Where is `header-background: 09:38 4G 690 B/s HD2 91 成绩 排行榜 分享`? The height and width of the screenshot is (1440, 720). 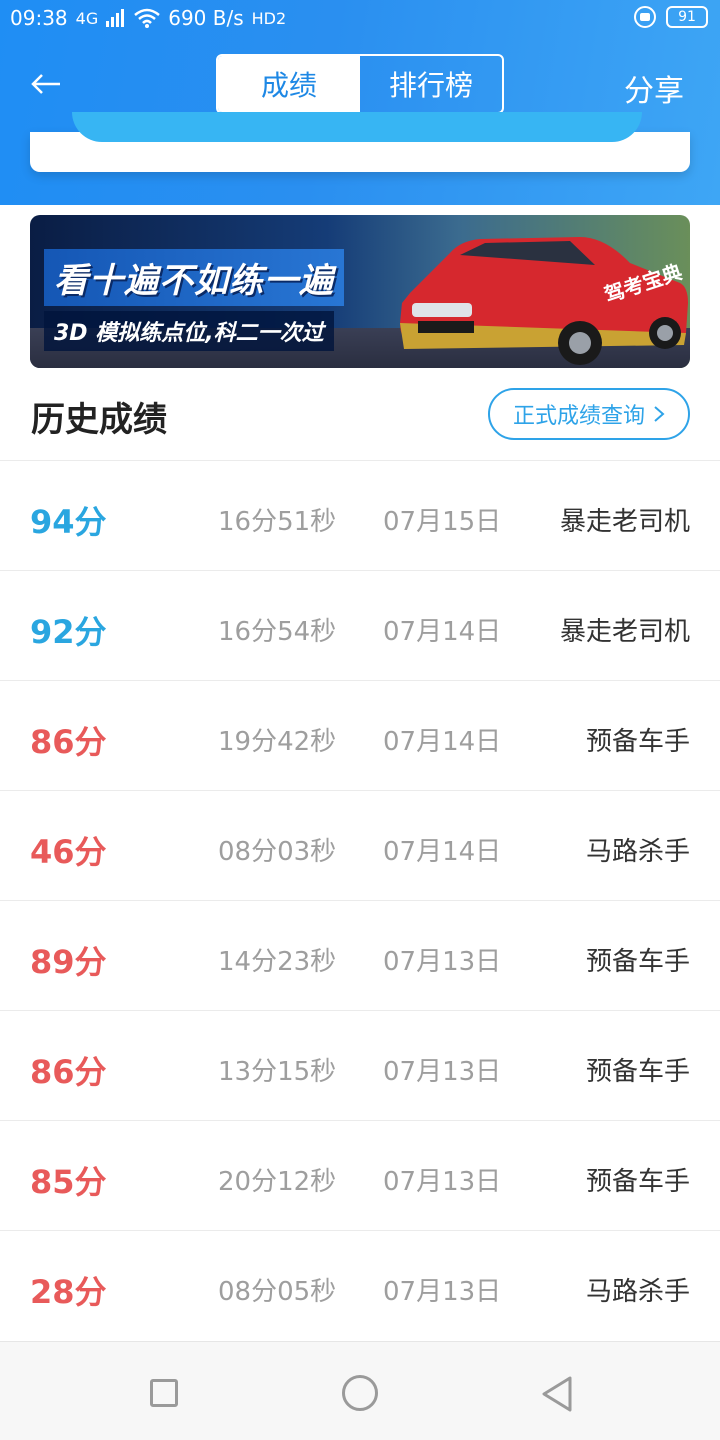 header-background: 09:38 4G 690 B/s HD2 91 成绩 排行榜 分享 is located at coordinates (360, 102).